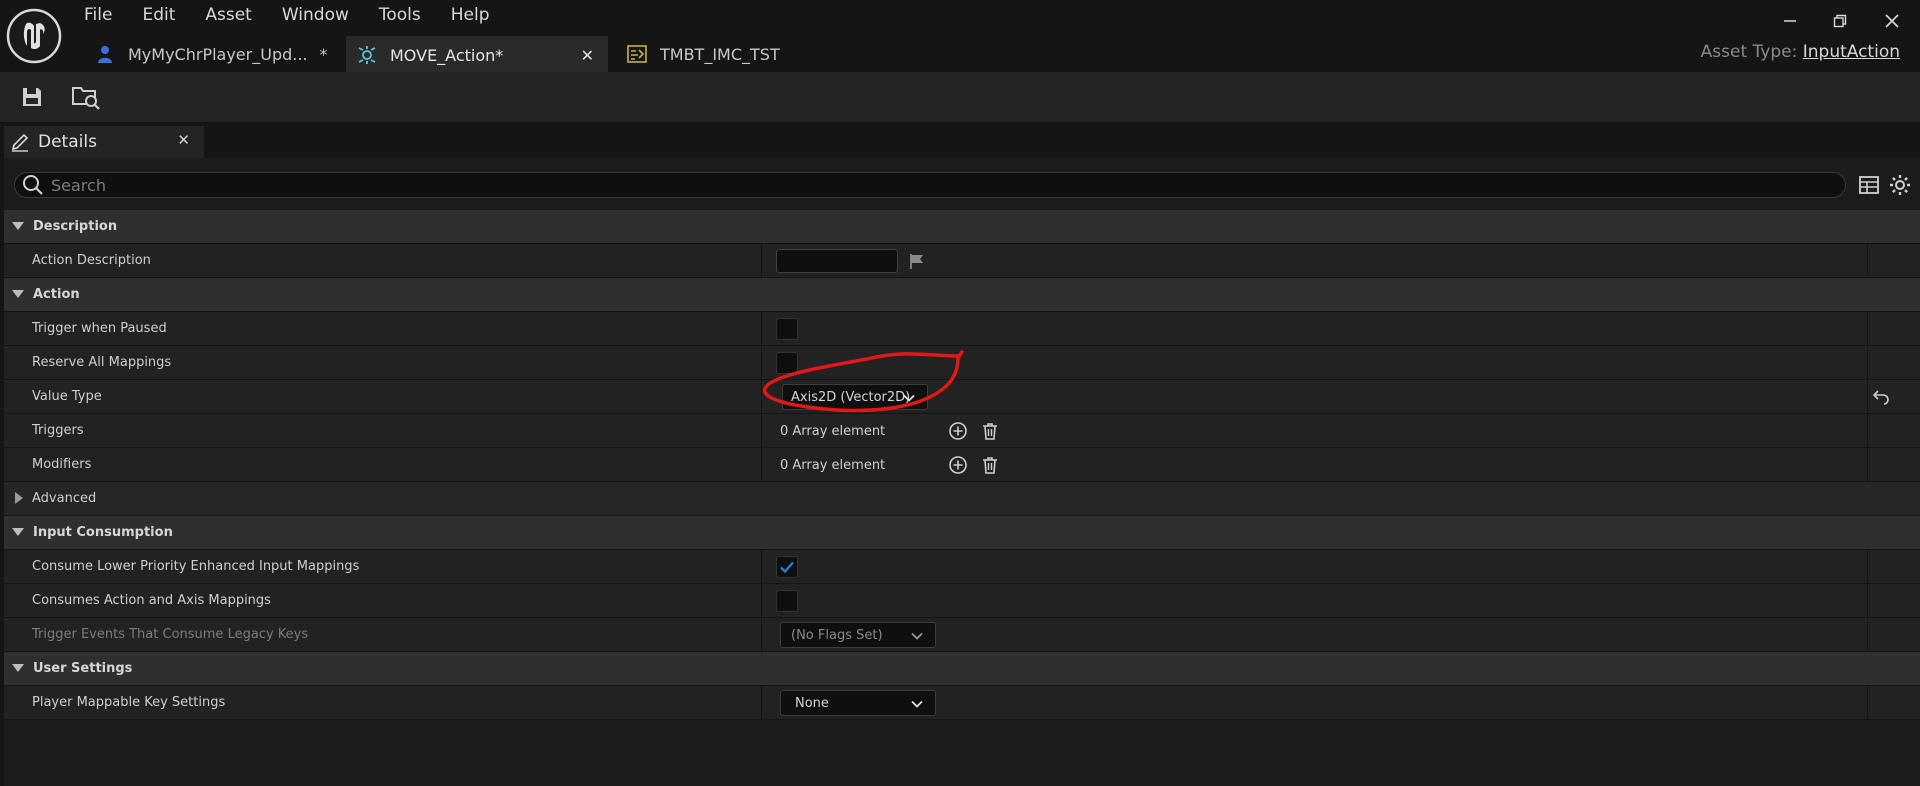 This screenshot has width=1920, height=786. Describe the element at coordinates (129, 702) in the screenshot. I see `property-label: Player Mappable Key Settings` at that location.